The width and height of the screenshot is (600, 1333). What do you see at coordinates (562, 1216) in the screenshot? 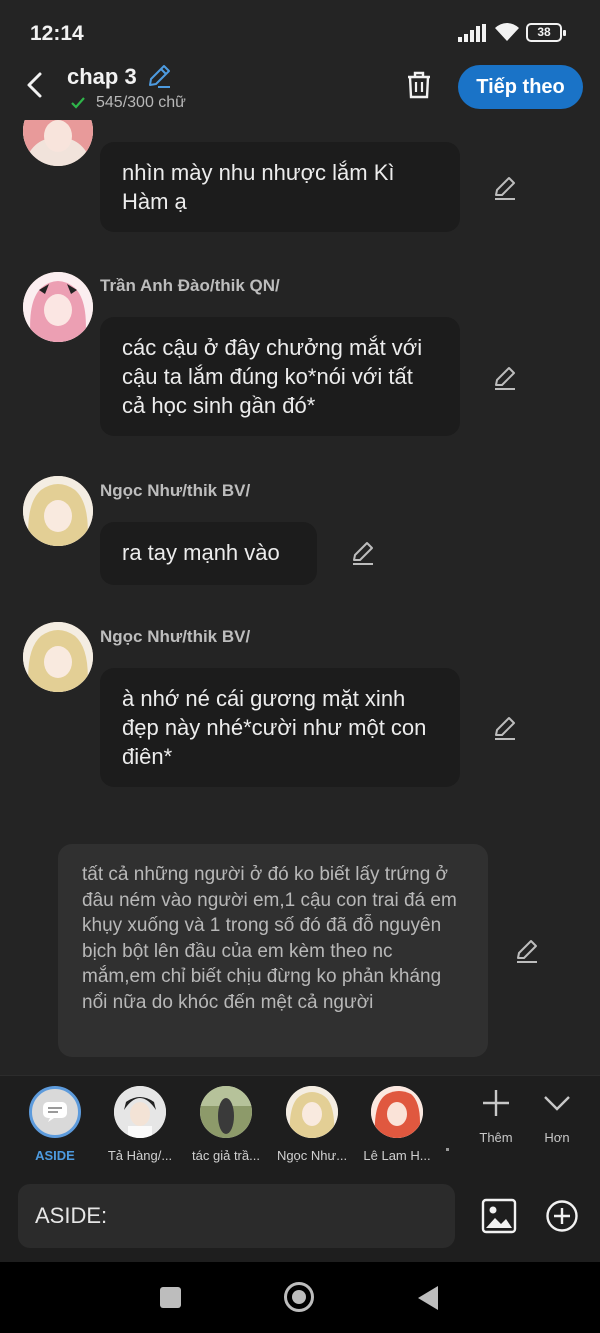
I see `add-circle-icon` at bounding box center [562, 1216].